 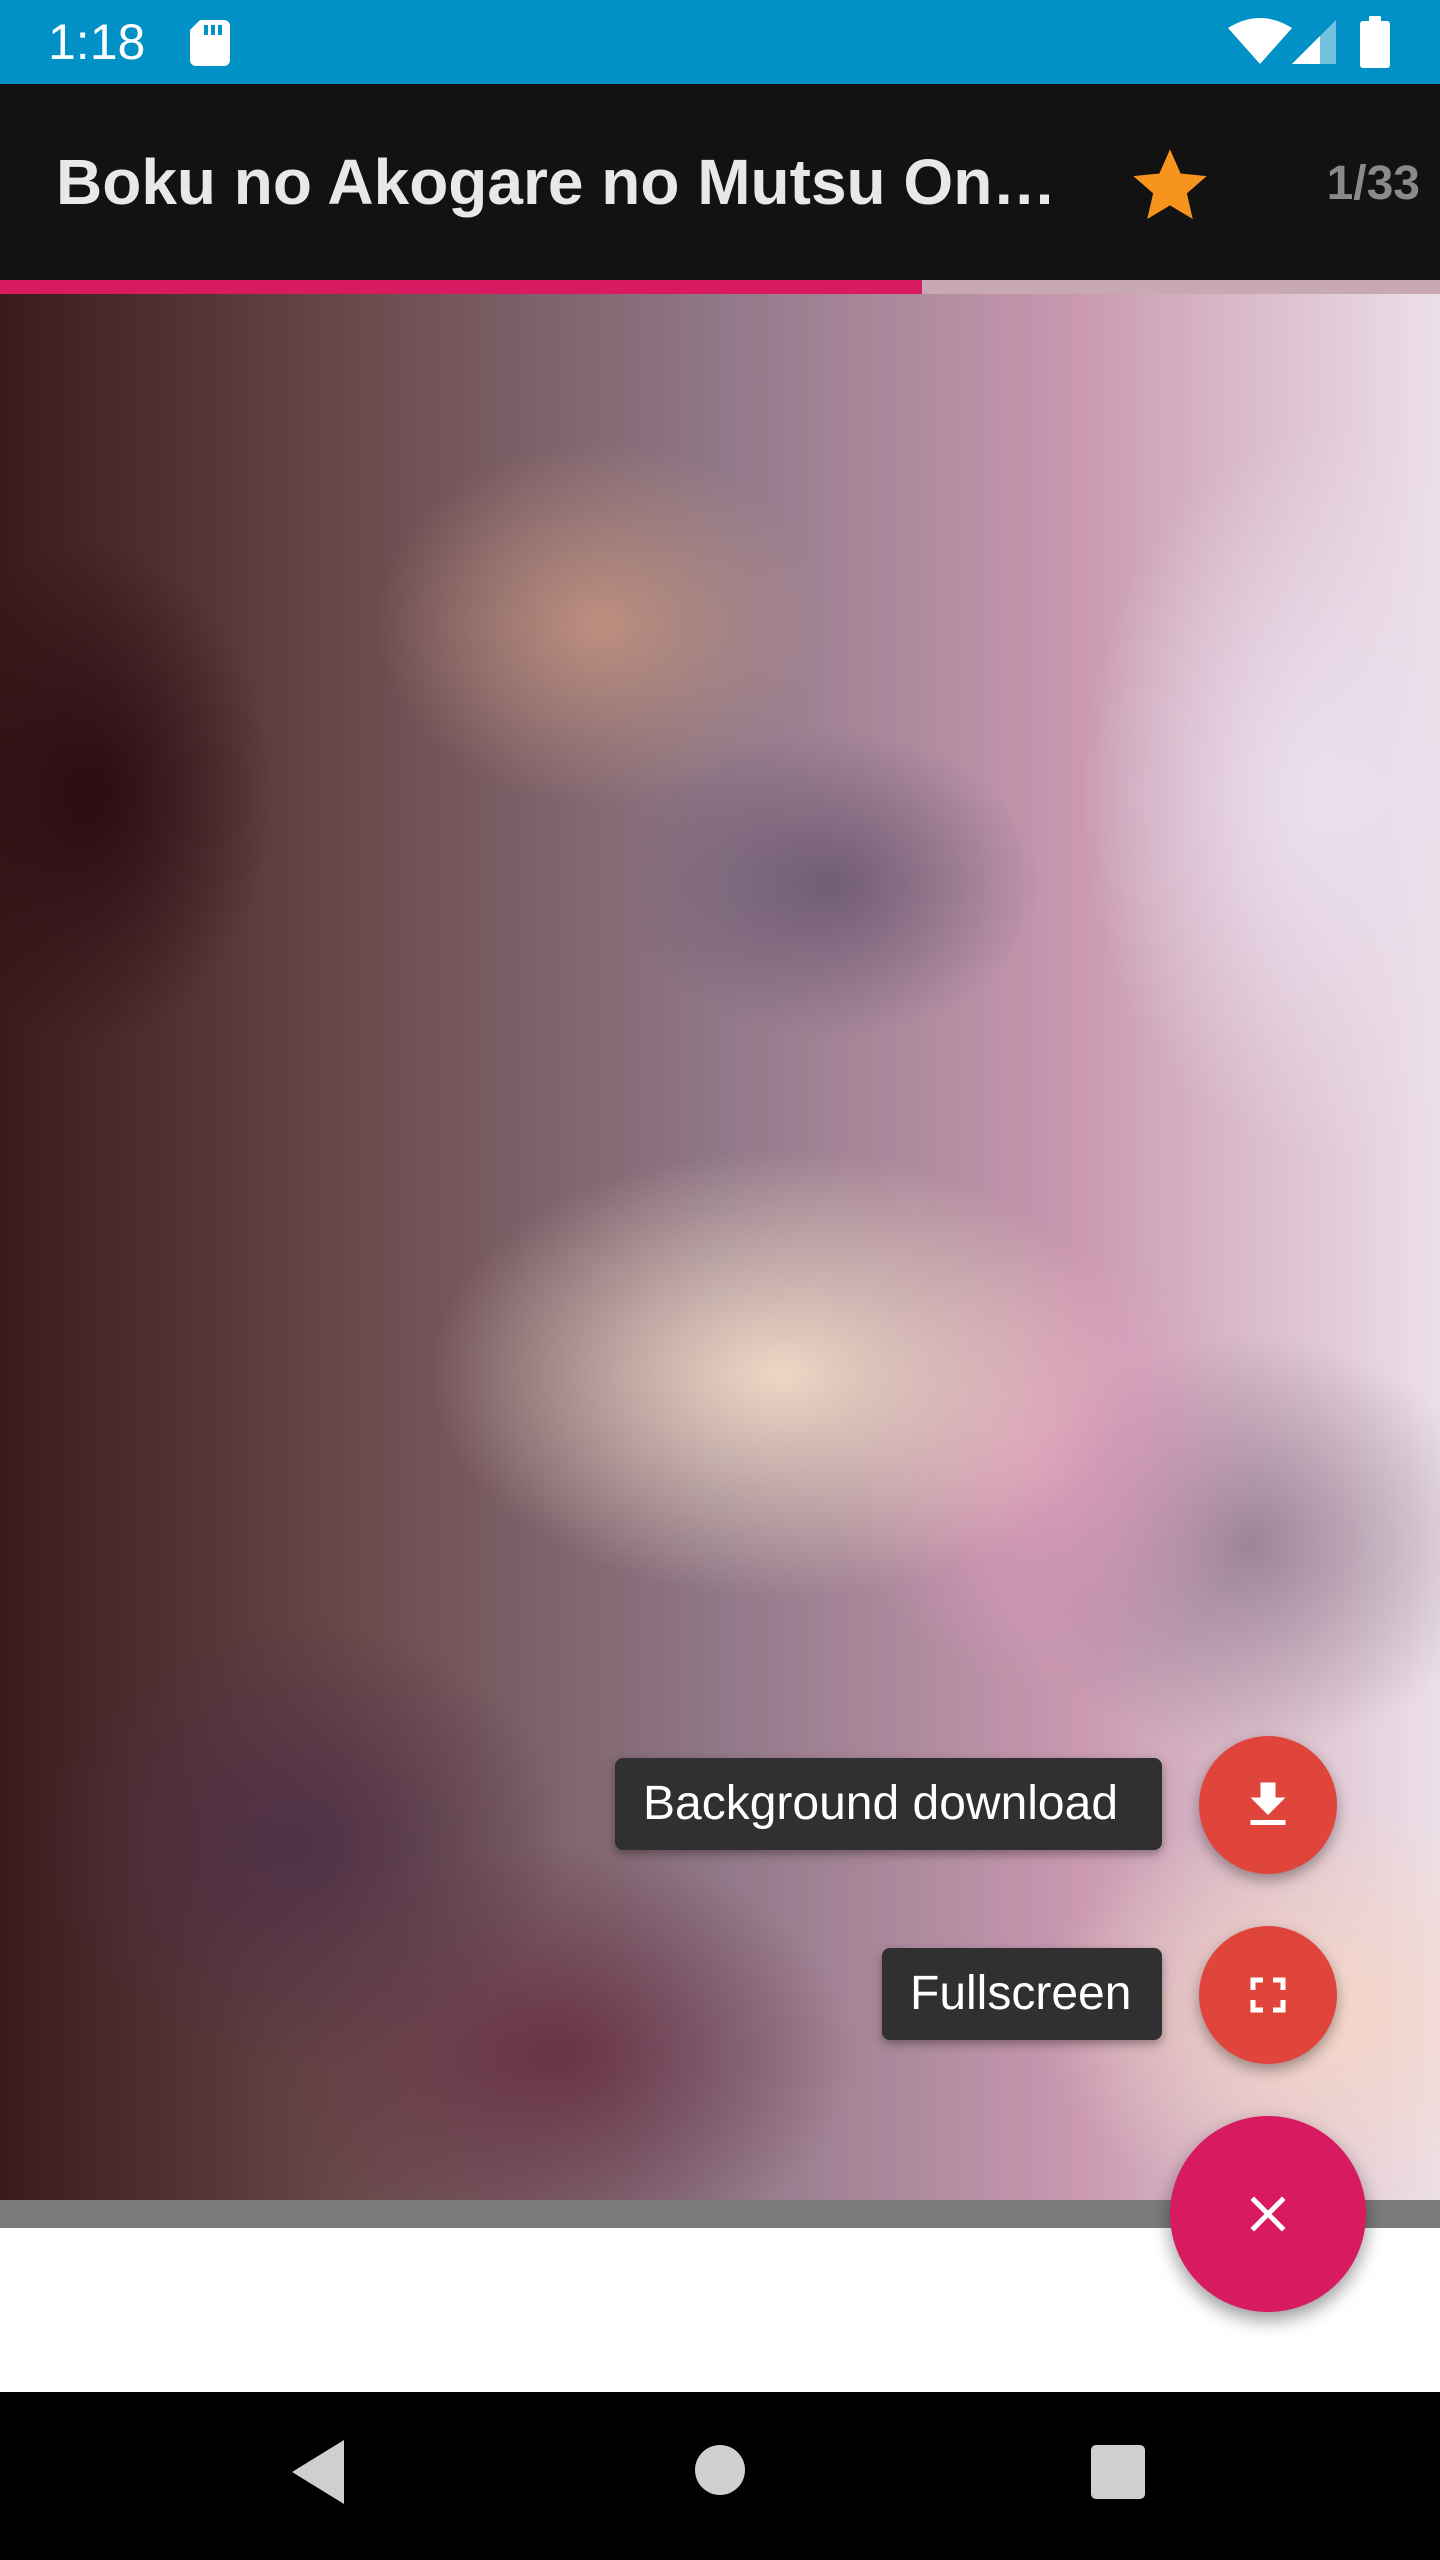 What do you see at coordinates (318, 2472) in the screenshot?
I see `back-icon` at bounding box center [318, 2472].